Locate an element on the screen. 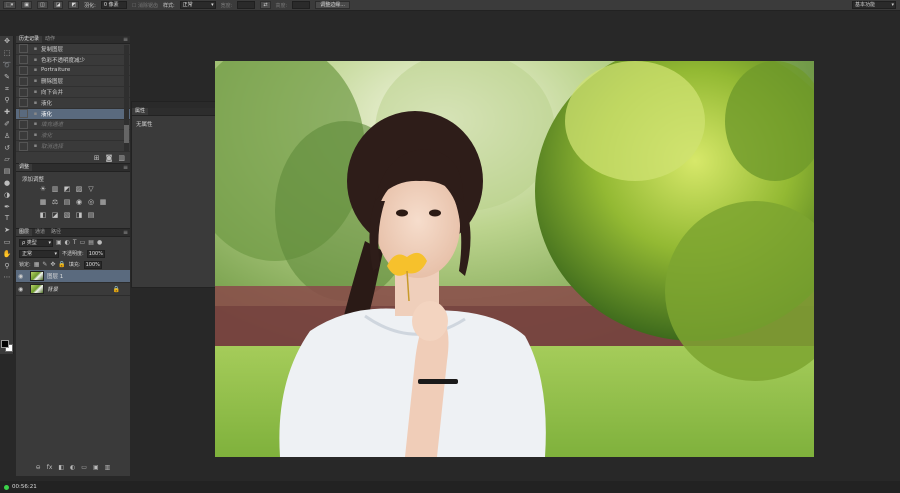 This screenshot has height=493, width=900. layer-name: 图层 1 is located at coordinates (55, 276).